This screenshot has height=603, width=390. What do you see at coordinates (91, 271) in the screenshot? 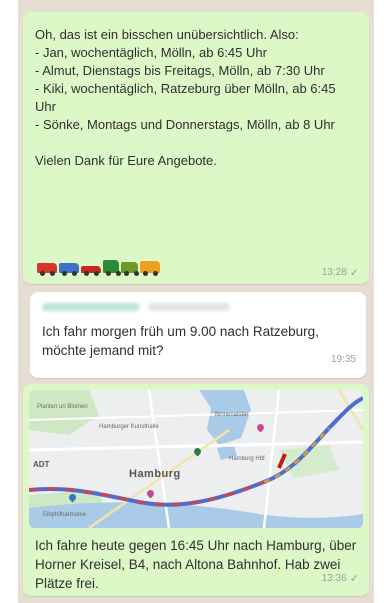
I see `sports-car-icon` at bounding box center [91, 271].